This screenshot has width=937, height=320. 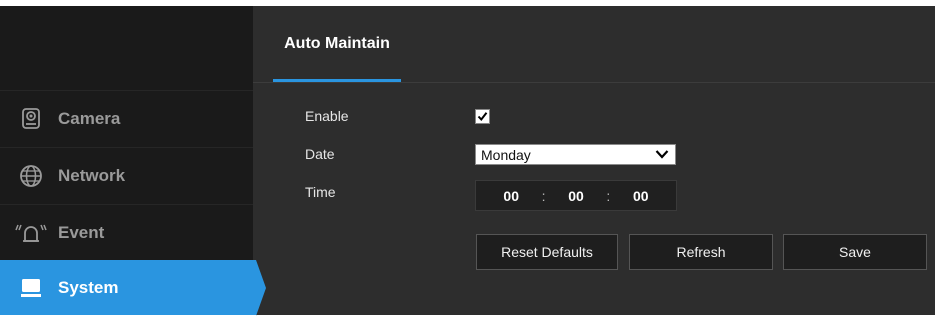 I want to click on enable-label: Enable, so click(x=327, y=116).